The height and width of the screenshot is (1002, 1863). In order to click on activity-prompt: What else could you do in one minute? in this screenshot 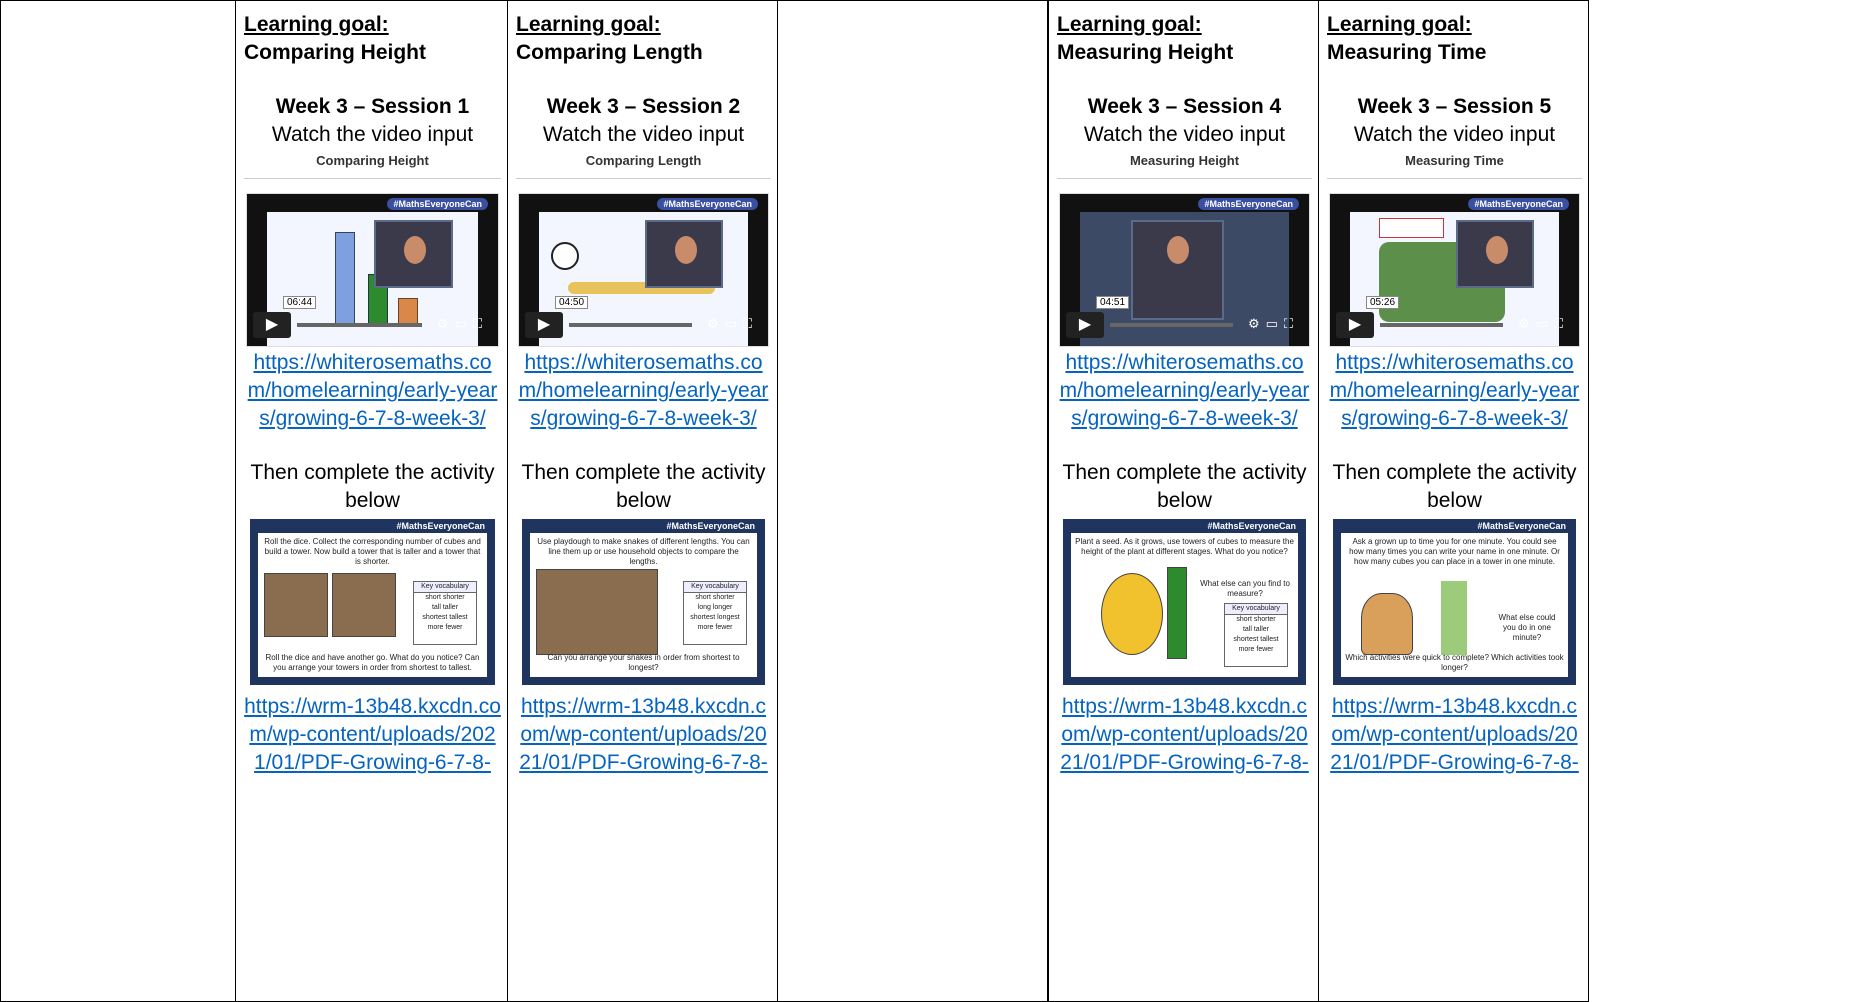, I will do `click(1527, 627)`.